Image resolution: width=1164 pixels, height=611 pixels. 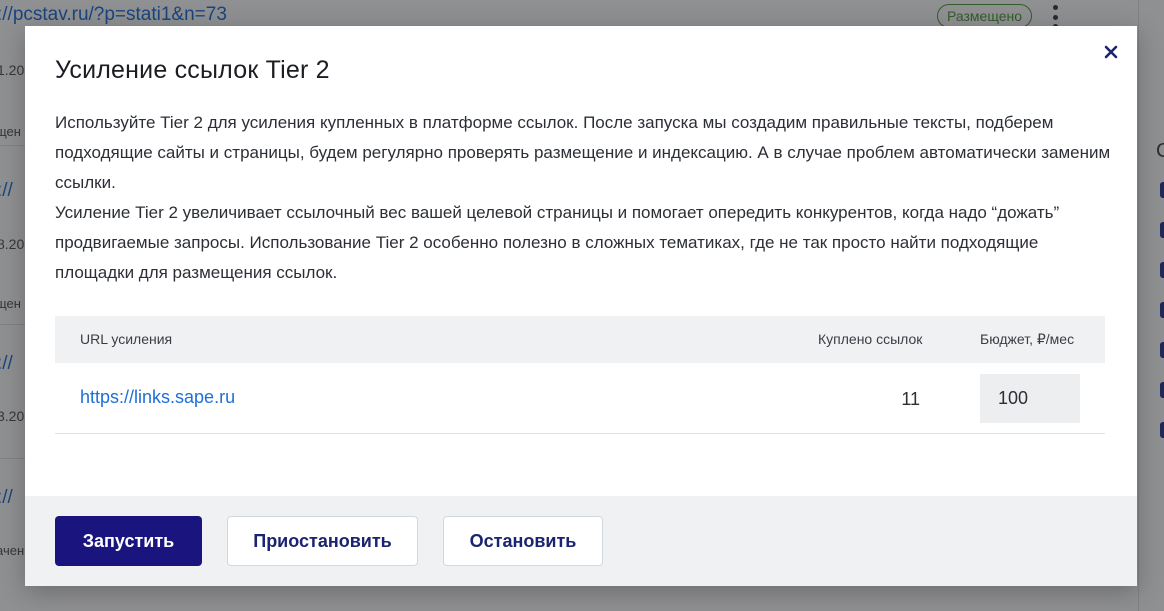 I want to click on close-icon, so click(x=1111, y=52).